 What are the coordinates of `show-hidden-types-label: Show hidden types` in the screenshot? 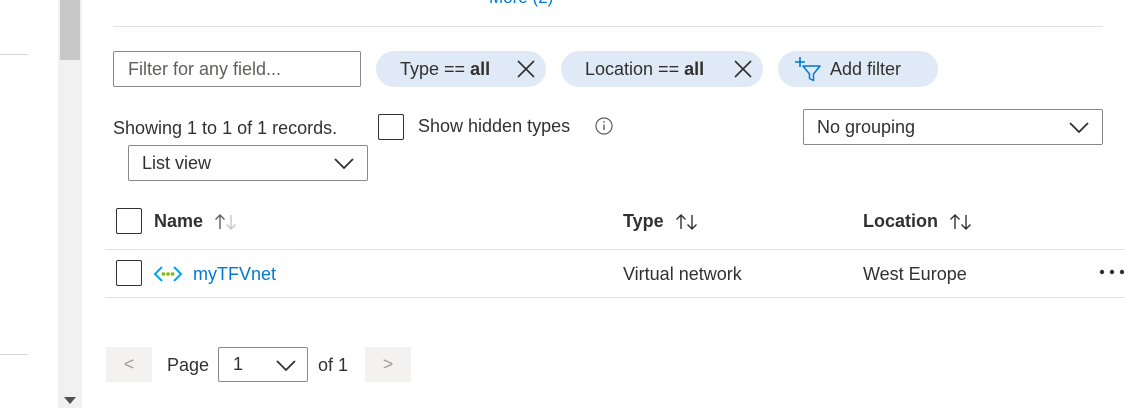 It's located at (494, 126).